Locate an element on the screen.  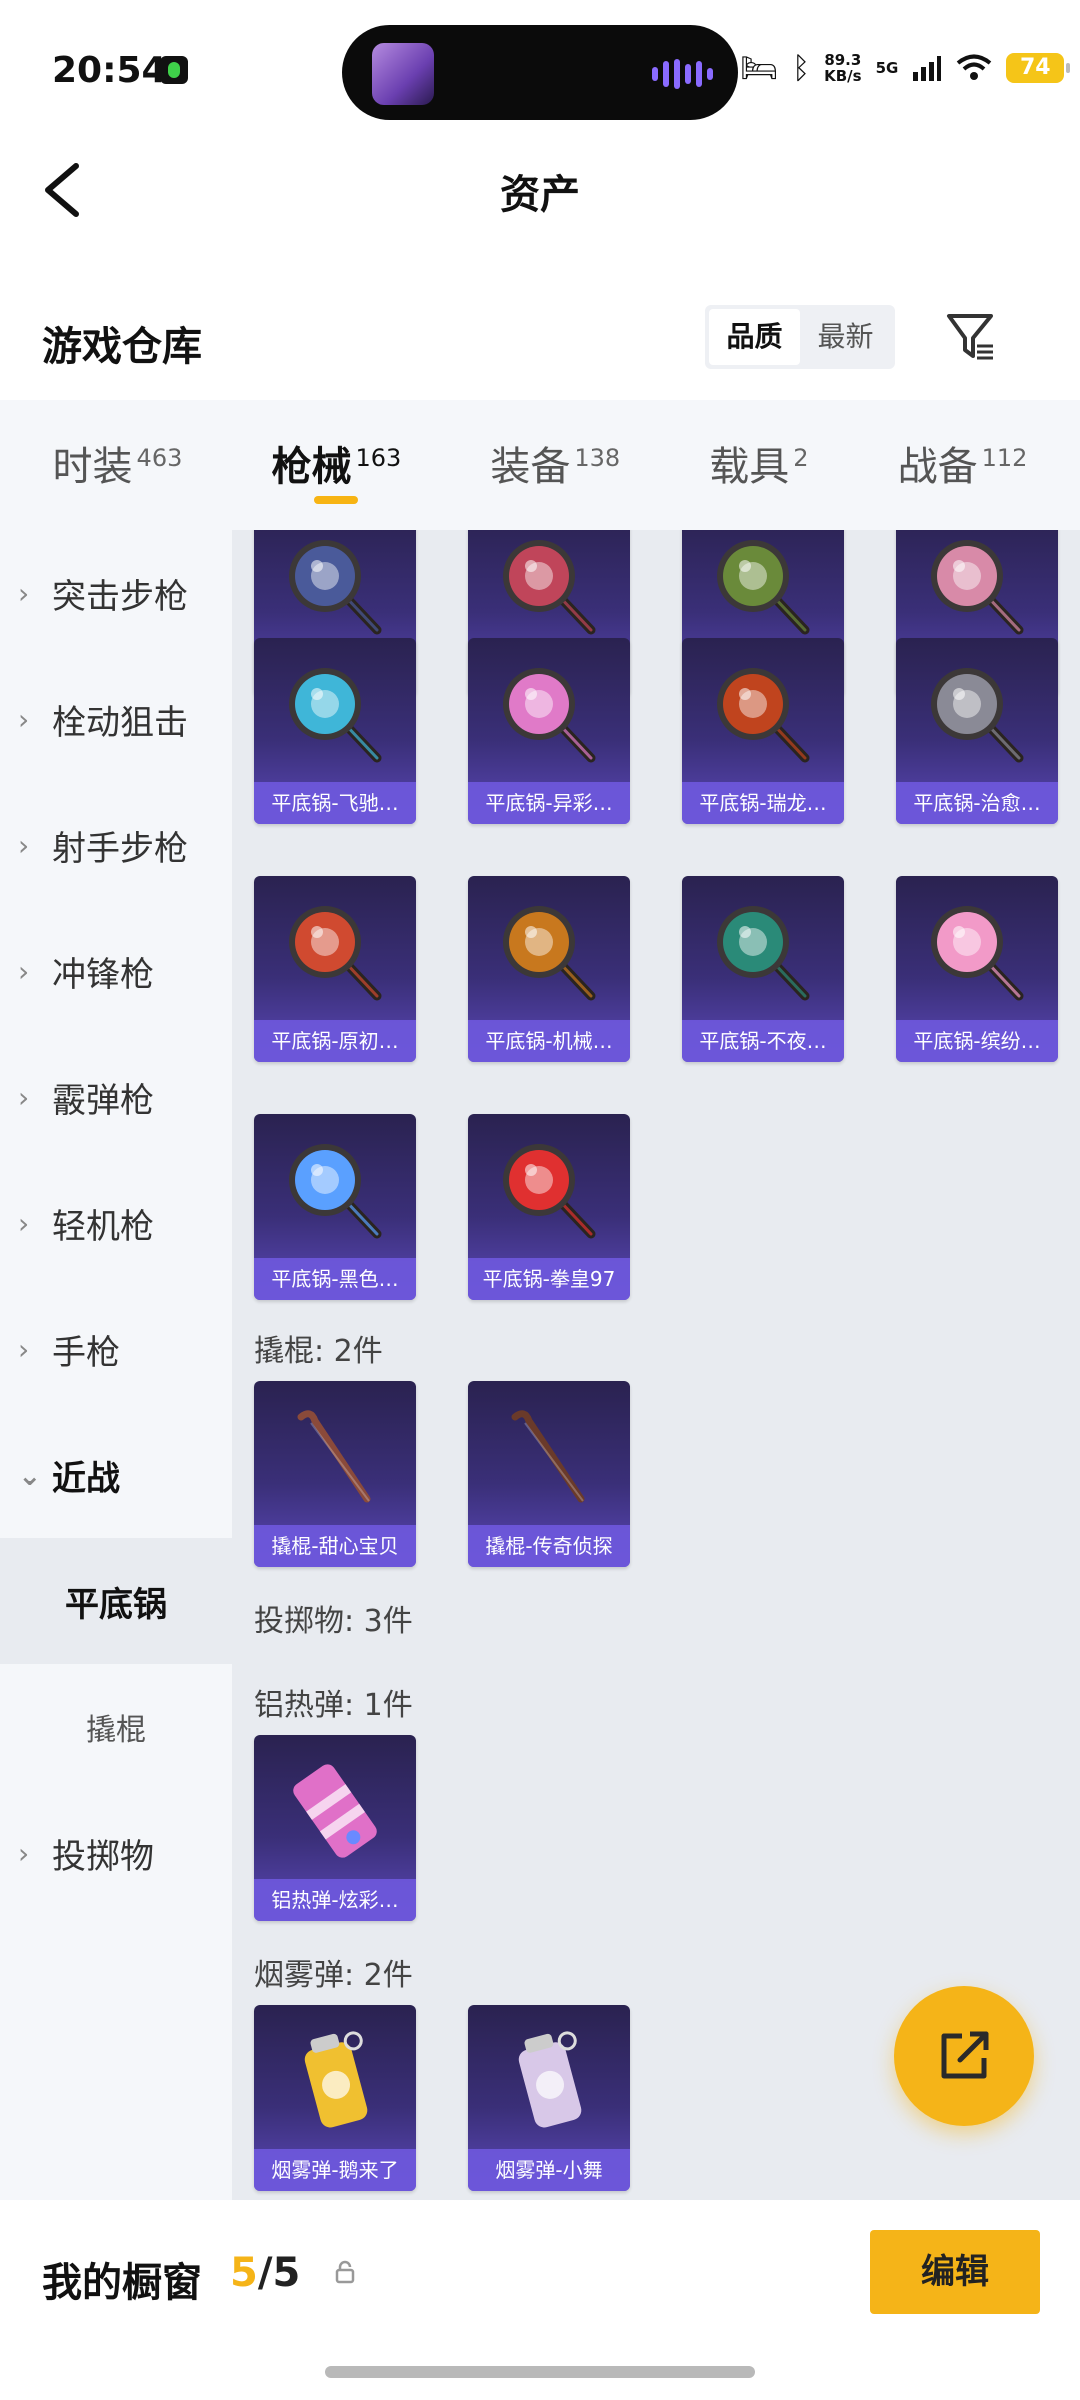
tab-count: 2 is located at coordinates (801, 457).